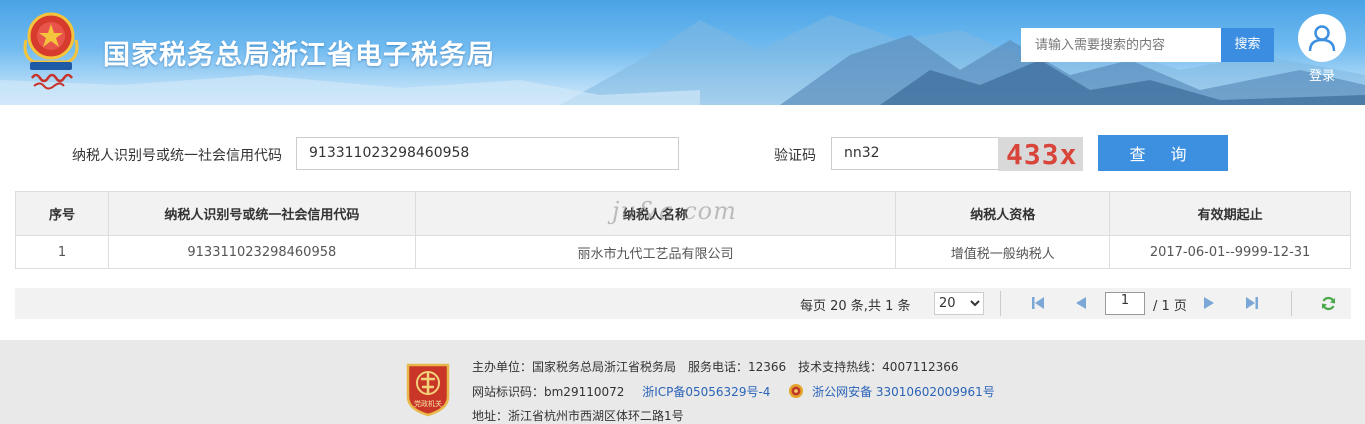  Describe the element at coordinates (1322, 38) in the screenshot. I see `user-icon` at that location.